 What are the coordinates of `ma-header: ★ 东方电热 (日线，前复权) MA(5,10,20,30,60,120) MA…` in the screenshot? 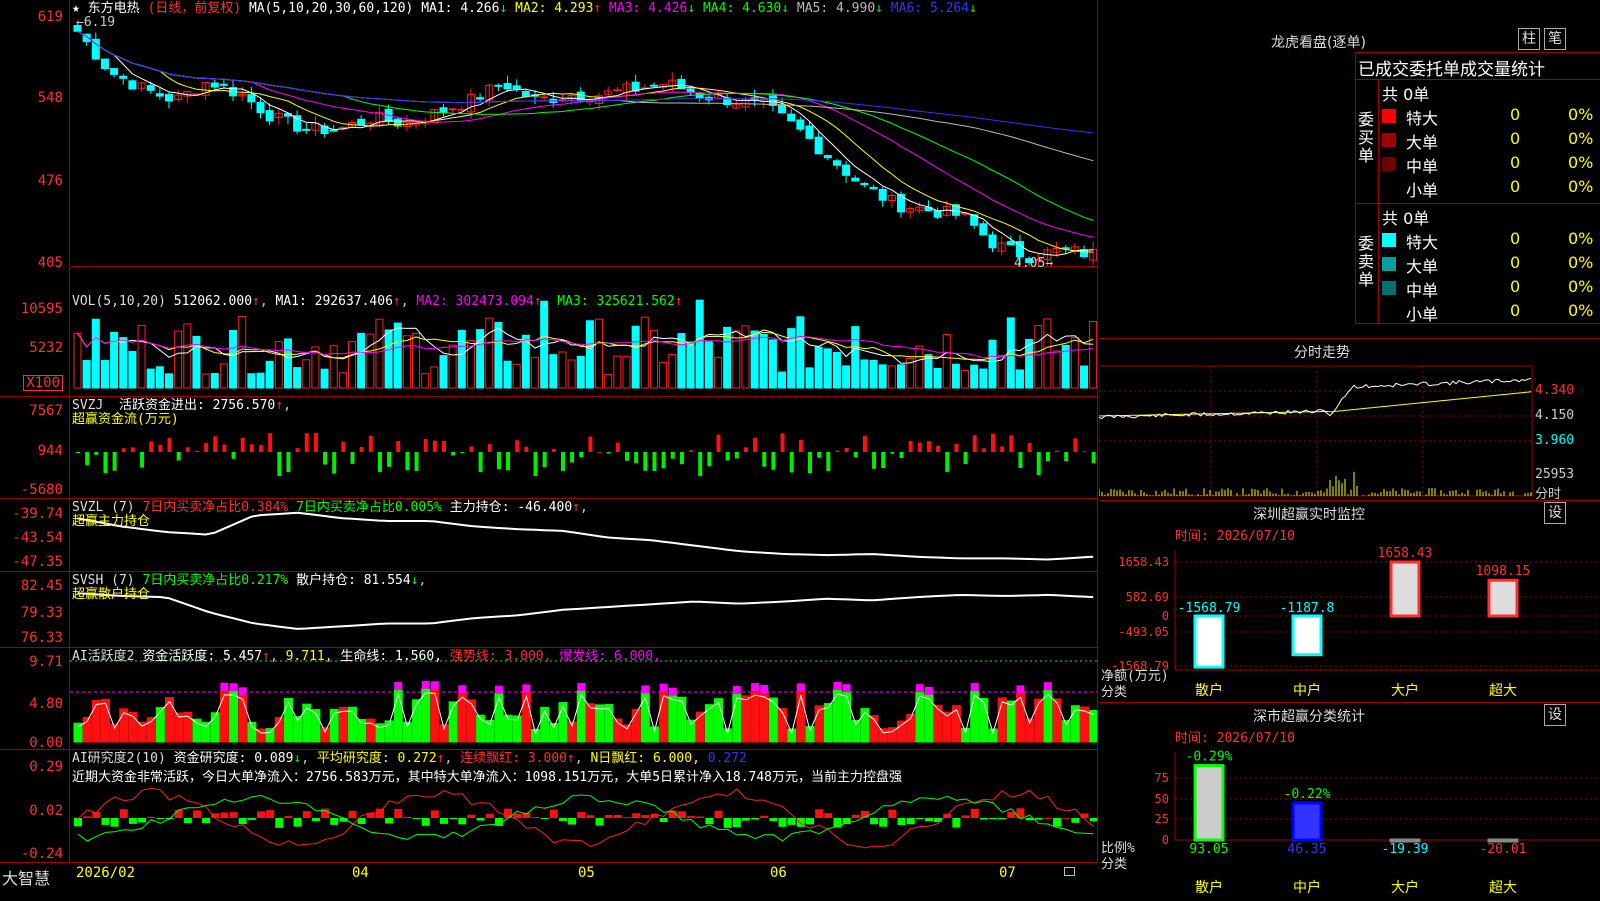 It's located at (524, 8).